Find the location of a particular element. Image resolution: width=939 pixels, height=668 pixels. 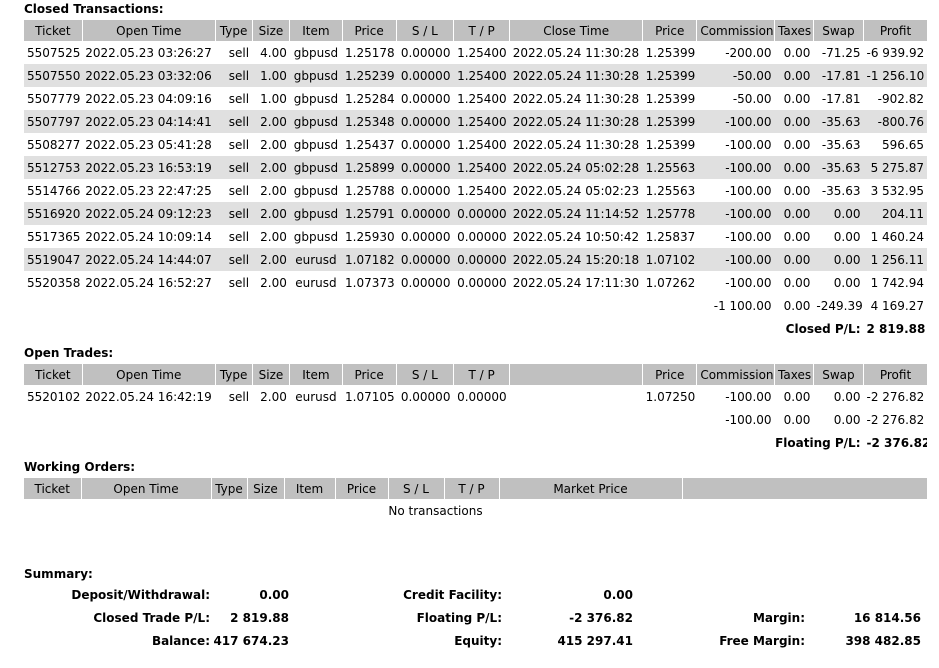

table-cell: 2022.05.23 22:47:25 is located at coordinates (148, 190).